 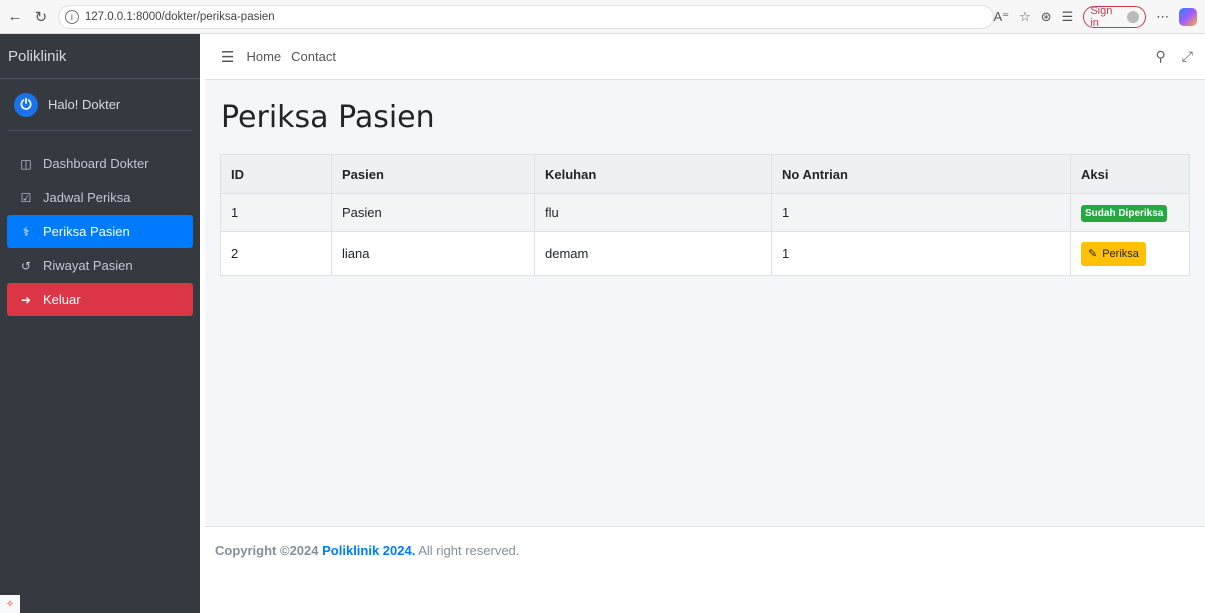 What do you see at coordinates (100, 299) in the screenshot?
I see `sidebar-item-keluar: ➜ Keluar` at bounding box center [100, 299].